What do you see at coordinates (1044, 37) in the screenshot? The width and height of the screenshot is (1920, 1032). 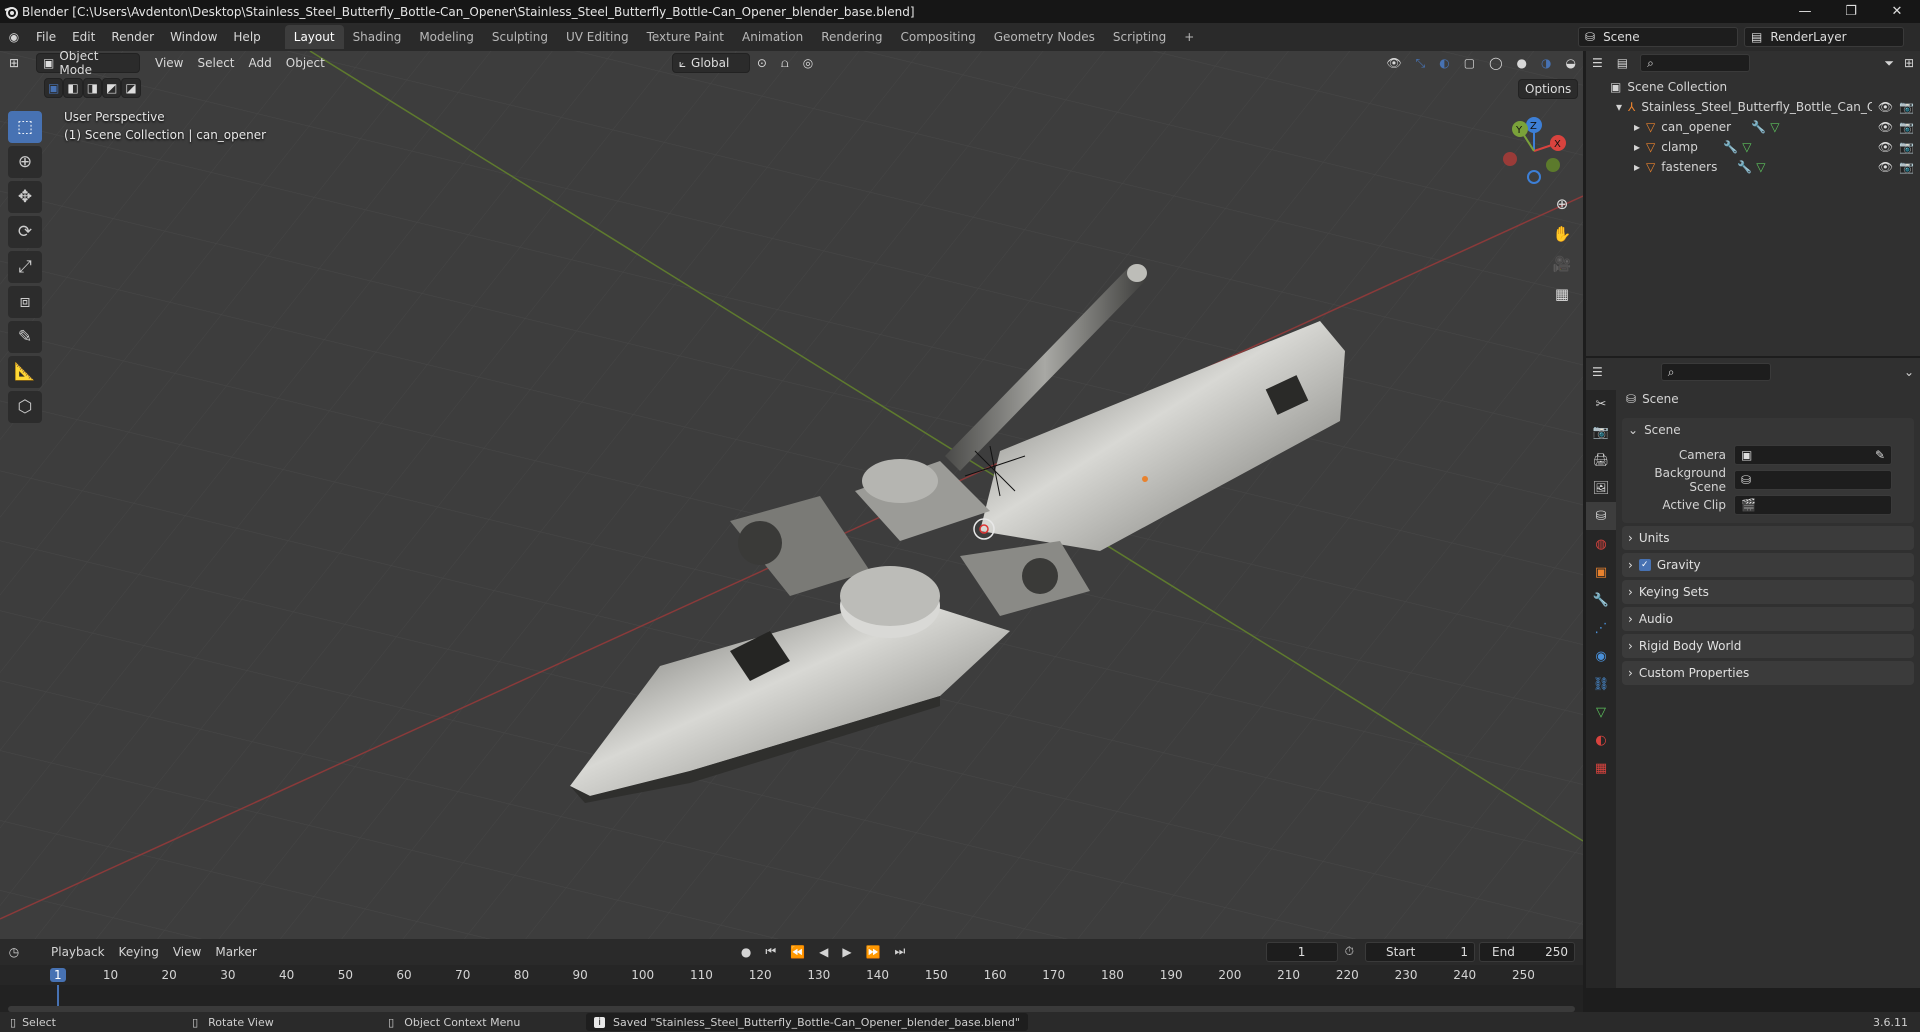 I see `tab-geometry-nodes: Geometry Nodes` at bounding box center [1044, 37].